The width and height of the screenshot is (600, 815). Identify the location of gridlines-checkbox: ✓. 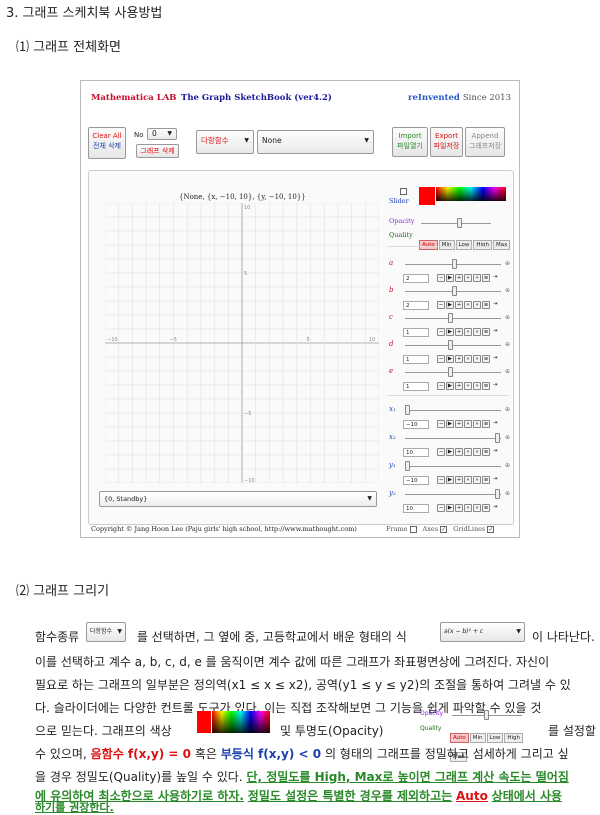
(491, 529).